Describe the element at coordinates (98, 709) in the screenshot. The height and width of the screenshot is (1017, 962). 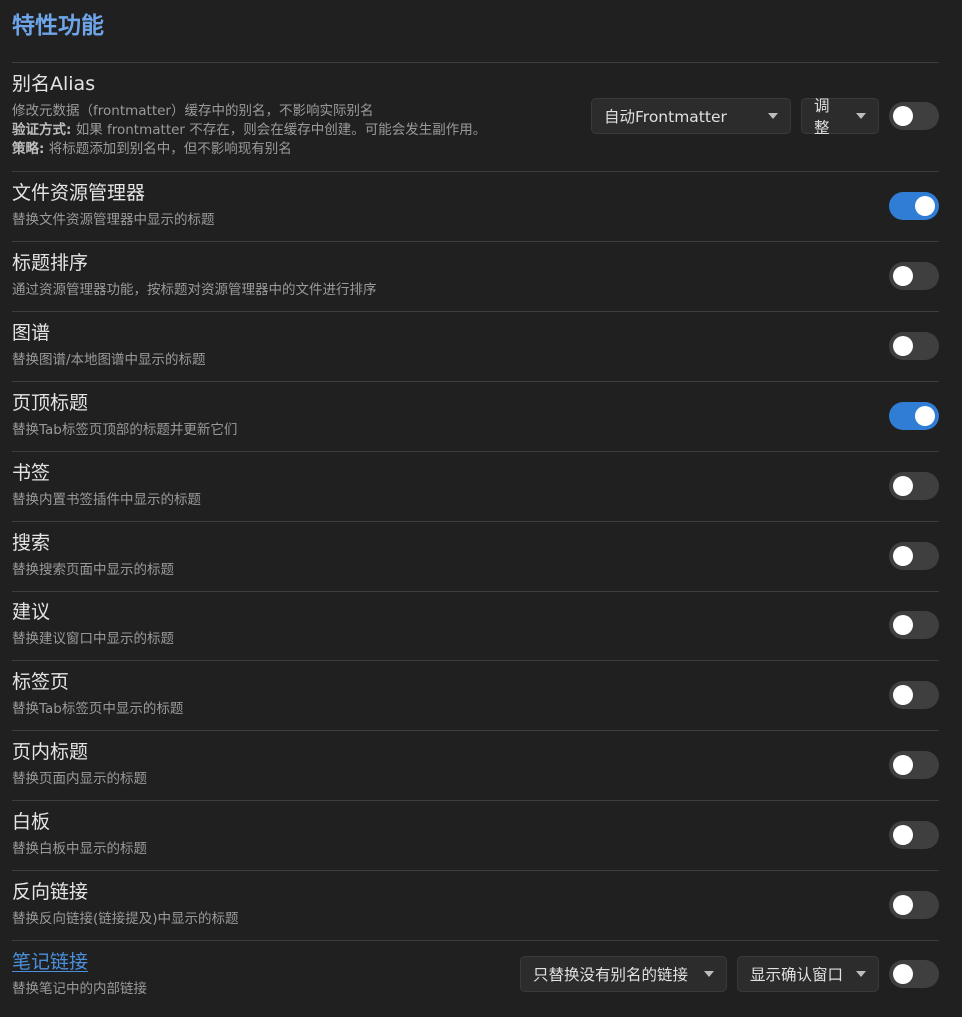
I see `setting-desc: 替换Tab标签页中显示的标题` at that location.